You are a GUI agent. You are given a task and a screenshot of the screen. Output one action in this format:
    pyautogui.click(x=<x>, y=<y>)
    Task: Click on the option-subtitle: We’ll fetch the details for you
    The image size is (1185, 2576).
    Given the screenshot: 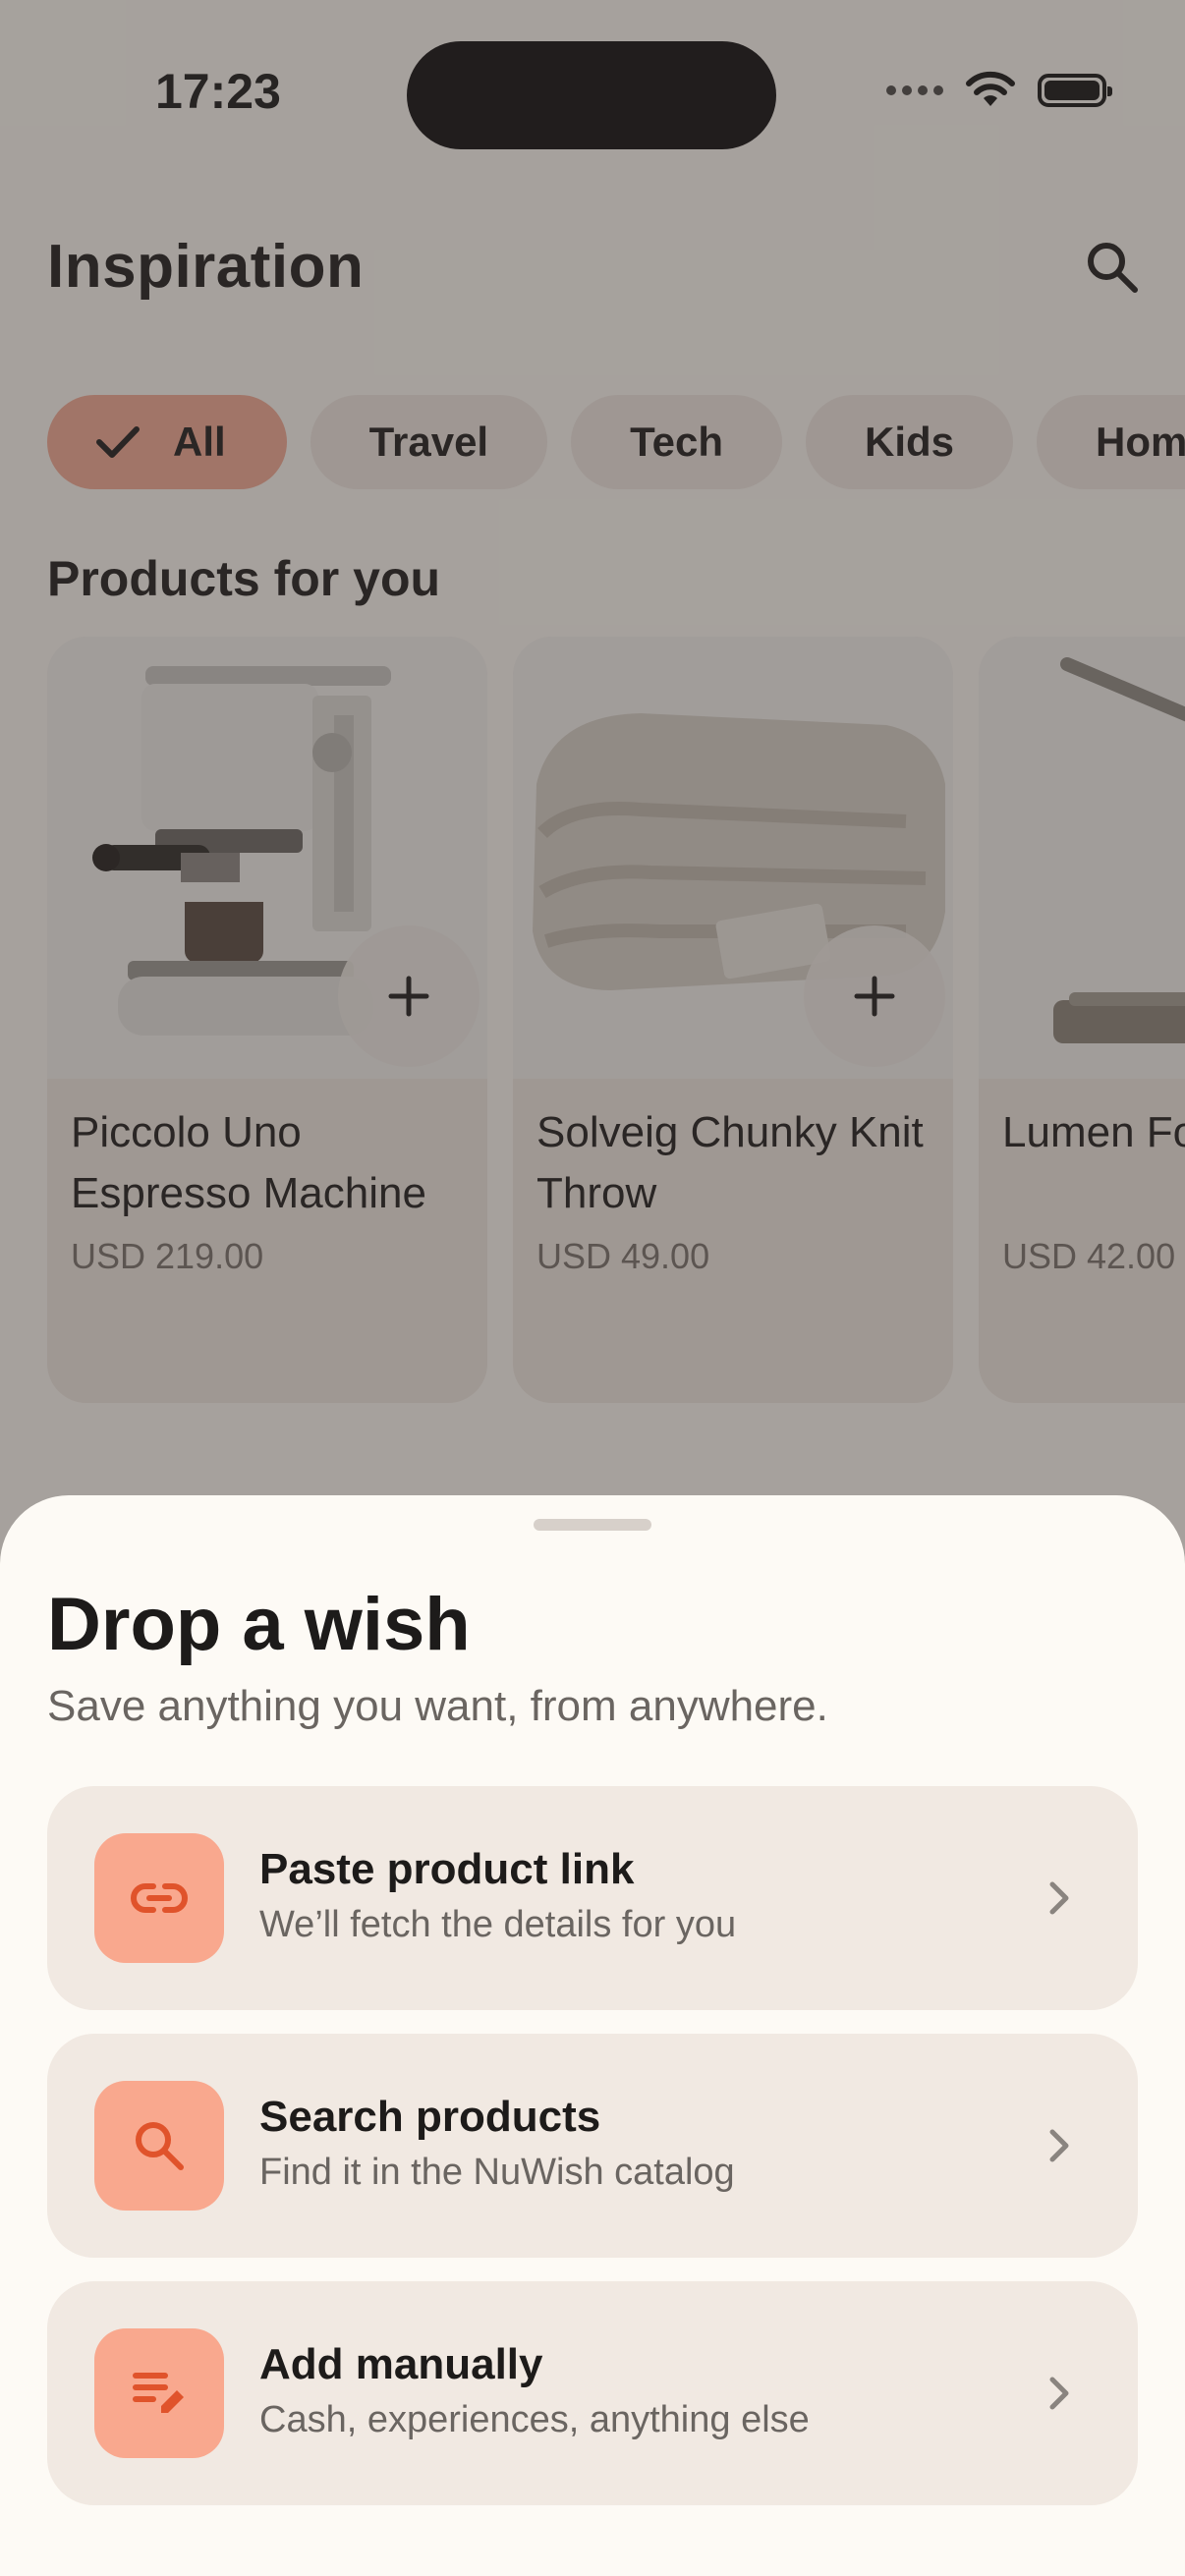 What is the action you would take?
    pyautogui.click(x=498, y=1924)
    